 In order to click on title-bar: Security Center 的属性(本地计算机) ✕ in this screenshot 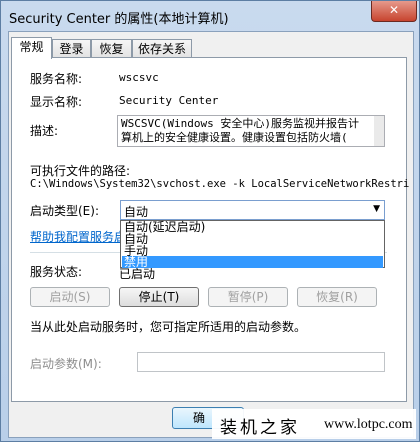, I will do `click(210, 16)`.